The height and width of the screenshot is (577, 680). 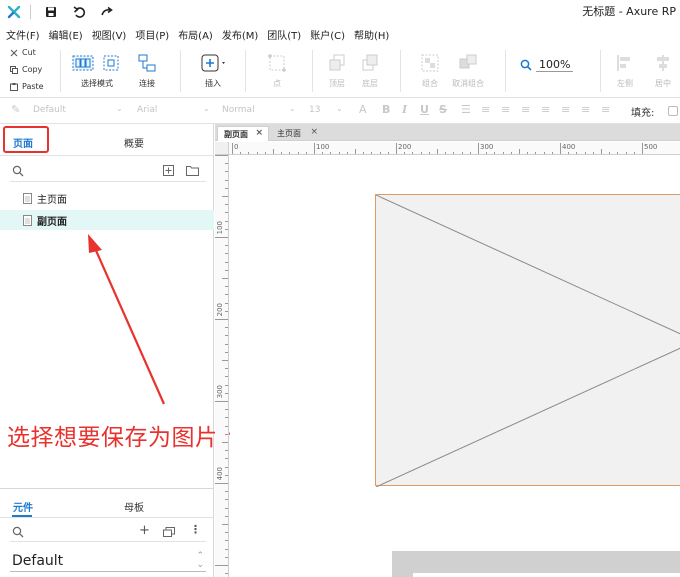 What do you see at coordinates (660, 63) in the screenshot?
I see `align-center-icon` at bounding box center [660, 63].